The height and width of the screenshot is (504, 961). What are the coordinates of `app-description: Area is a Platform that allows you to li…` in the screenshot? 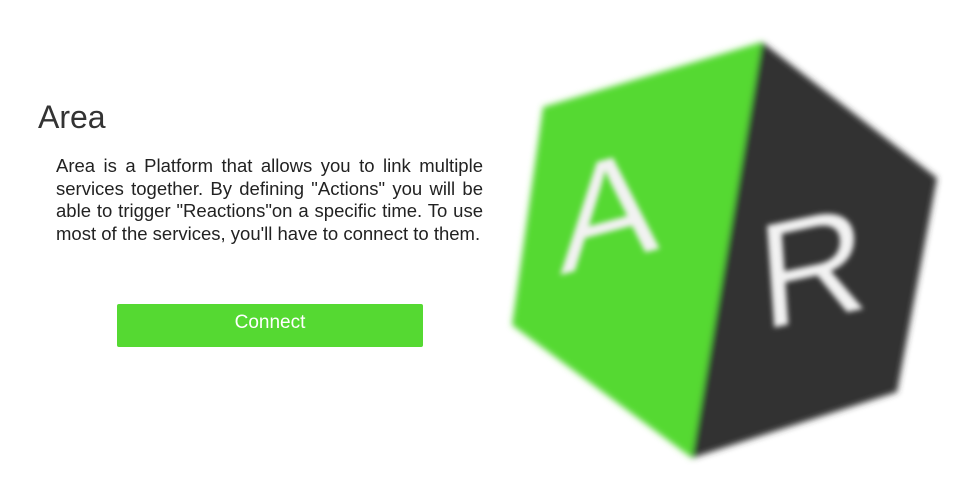 It's located at (269, 199).